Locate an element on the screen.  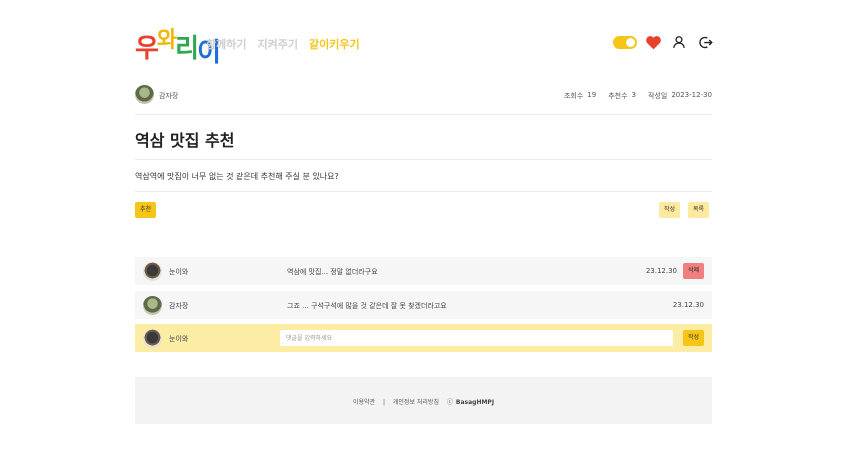
heart-icon is located at coordinates (653, 42).